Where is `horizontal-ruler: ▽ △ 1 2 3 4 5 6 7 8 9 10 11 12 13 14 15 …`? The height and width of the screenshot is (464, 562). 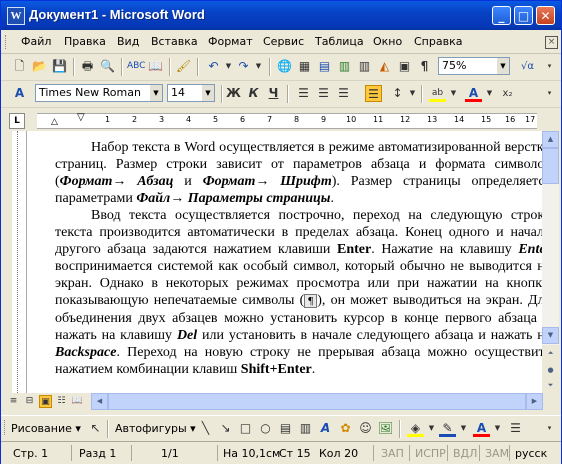
horizontal-ruler: ▽ △ 1 2 3 4 5 6 7 8 9 10 11 12 13 14 15 … is located at coordinates (287, 120).